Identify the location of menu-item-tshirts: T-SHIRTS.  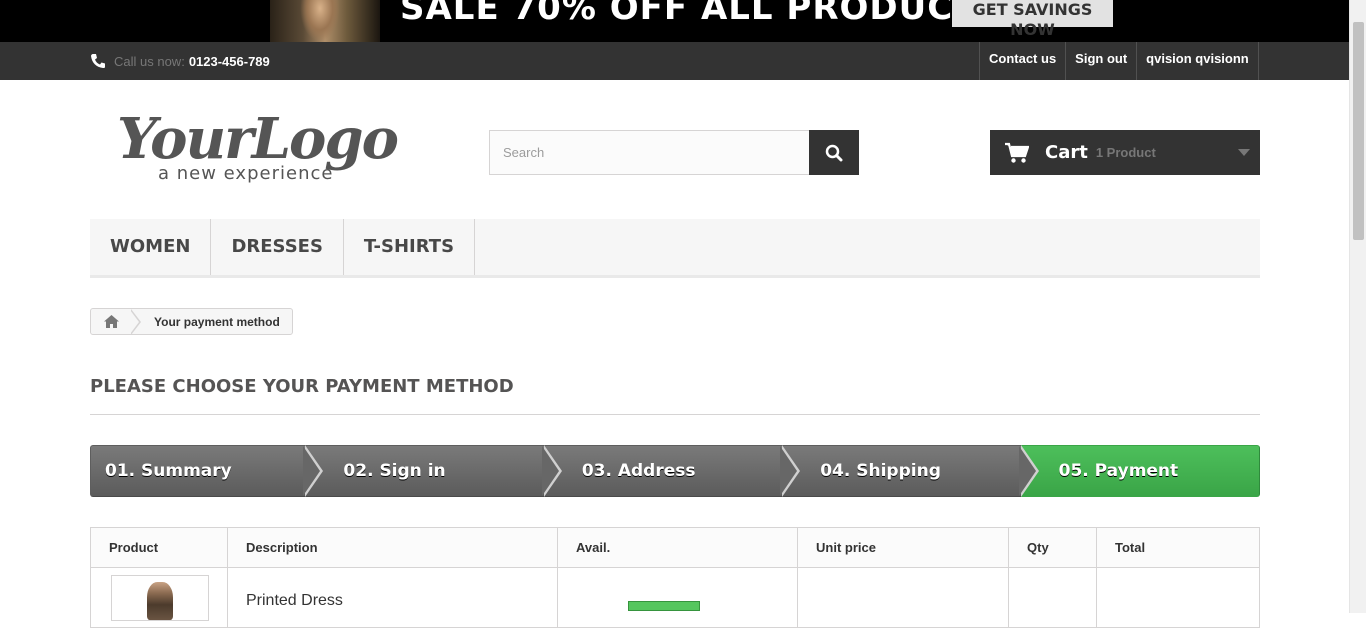
(410, 247).